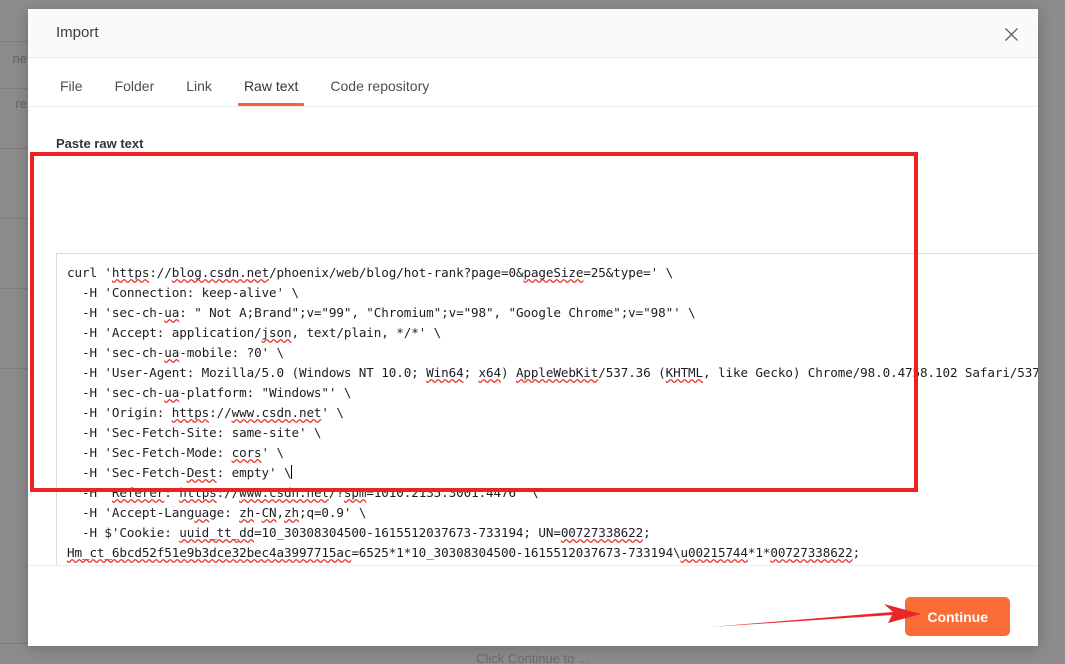  What do you see at coordinates (379, 92) in the screenshot?
I see `tab-code-repository: Code repository` at bounding box center [379, 92].